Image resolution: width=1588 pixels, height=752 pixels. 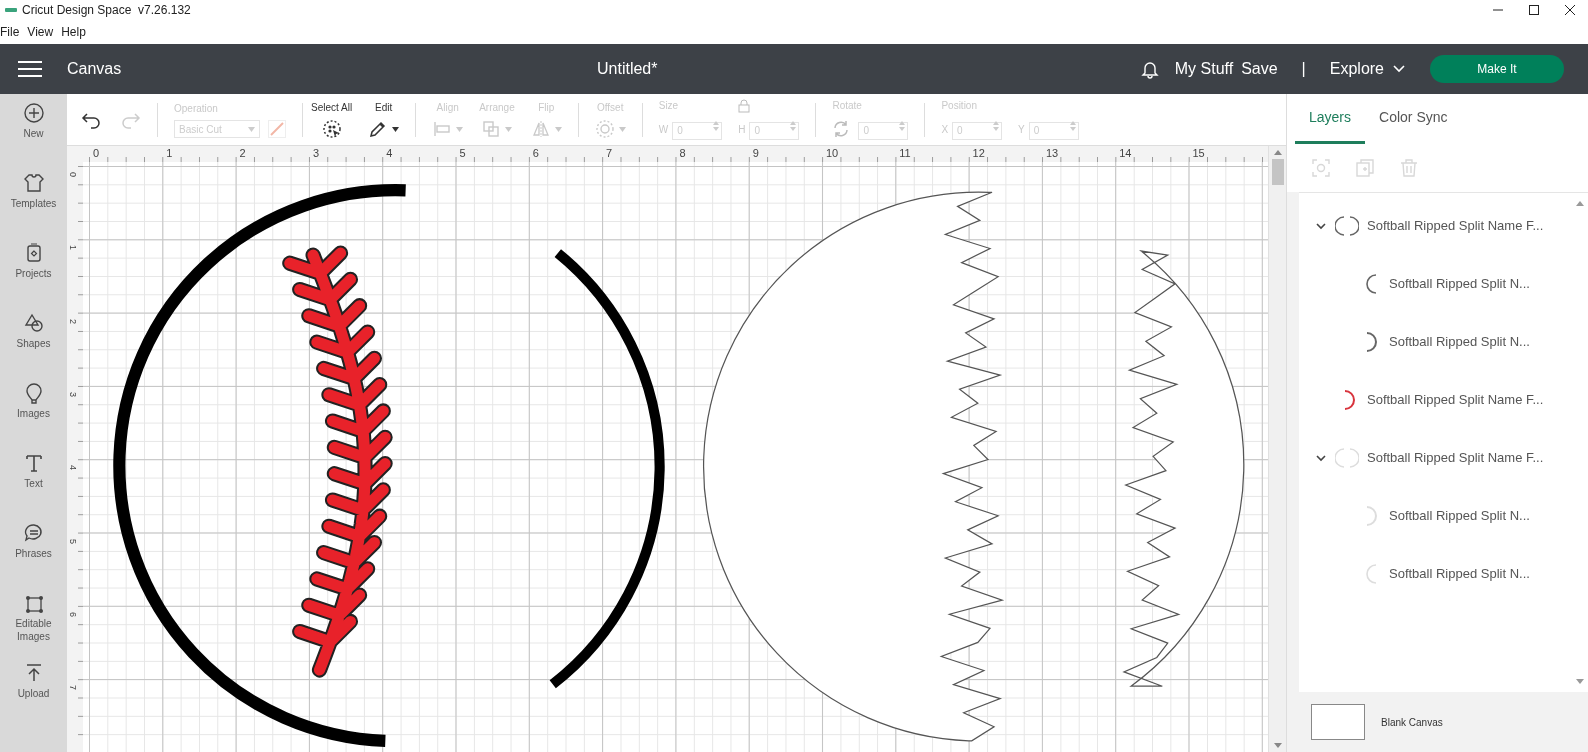 What do you see at coordinates (106, 10) in the screenshot?
I see `window-title: Cricut Design Space v7.26.132` at bounding box center [106, 10].